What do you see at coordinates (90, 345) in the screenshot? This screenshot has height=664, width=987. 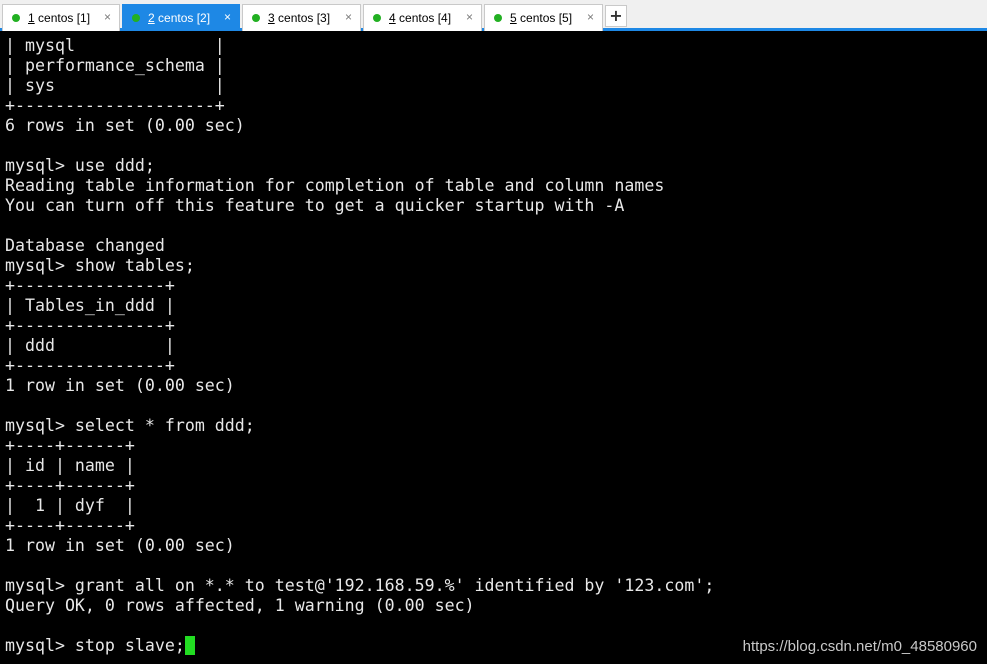 I see `terminal-line: | ddd |` at bounding box center [90, 345].